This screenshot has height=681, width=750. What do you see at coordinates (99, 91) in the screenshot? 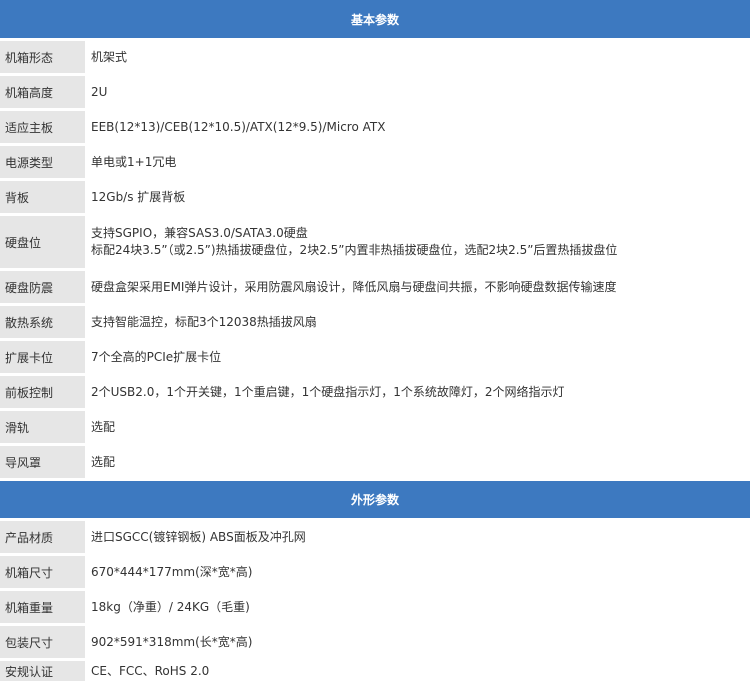
I see `spec-value-line: 2U` at bounding box center [99, 91].